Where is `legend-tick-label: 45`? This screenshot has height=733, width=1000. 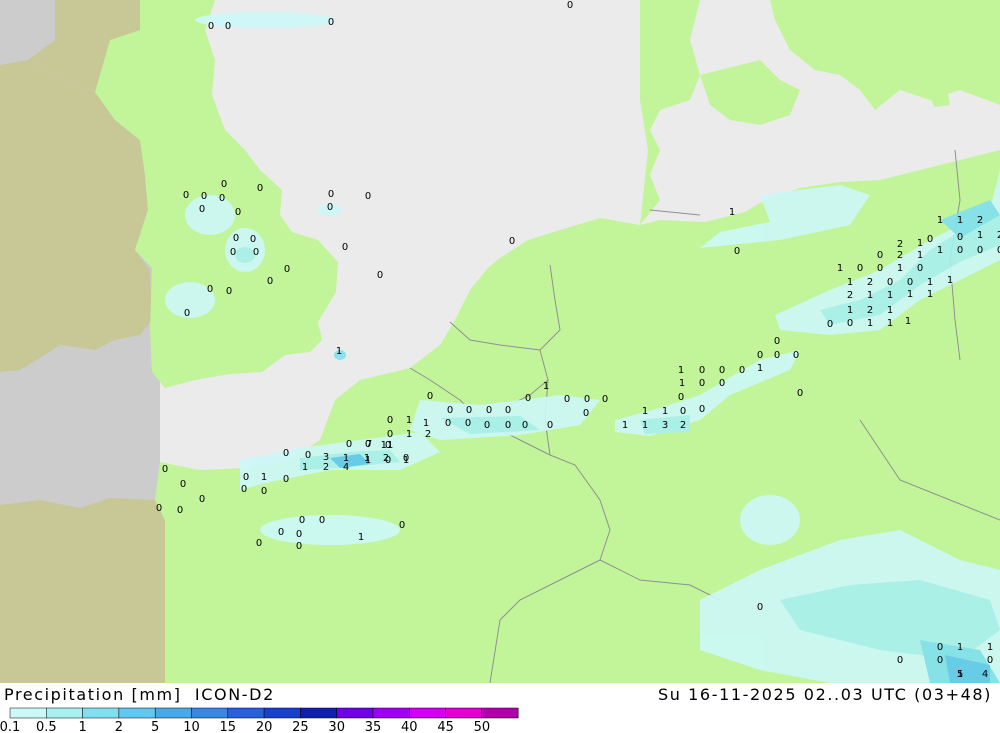
legend-tick-label: 45 is located at coordinates (445, 726).